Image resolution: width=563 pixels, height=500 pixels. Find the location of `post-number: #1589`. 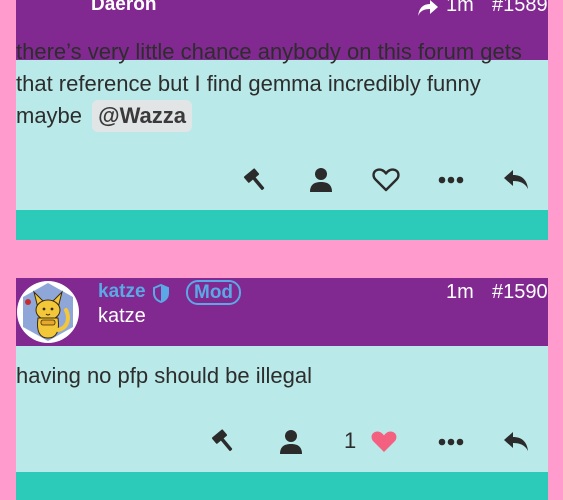

post-number: #1589 is located at coordinates (520, 8).